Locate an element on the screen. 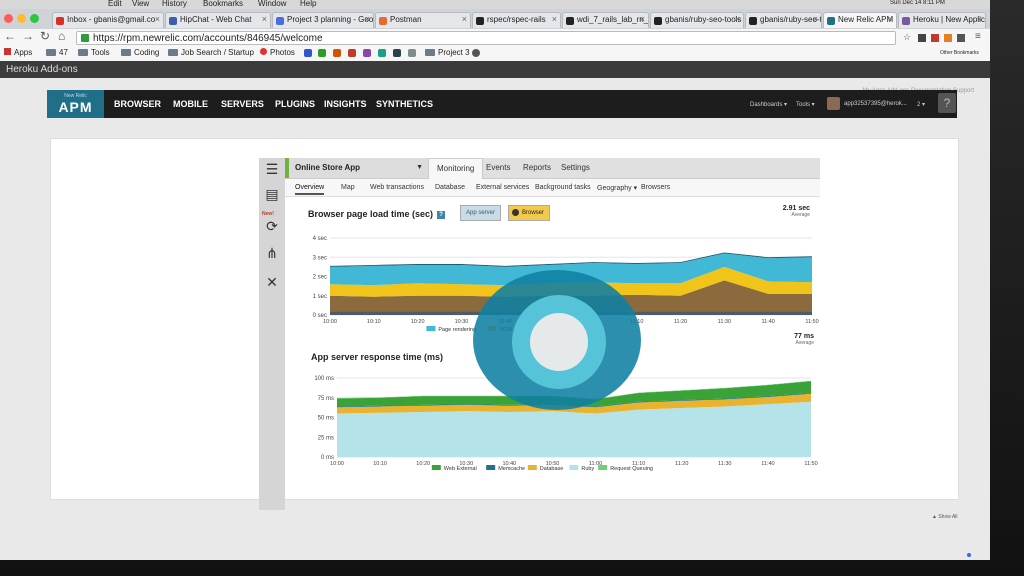 This screenshot has width=1024, height=576. power-led is located at coordinates (969, 555).